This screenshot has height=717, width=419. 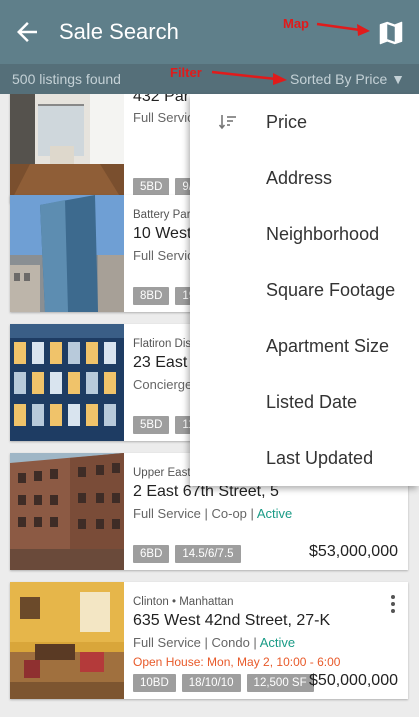 I want to click on listing-chips: 10BD 18/10/10 12,500 SF, so click(x=223, y=683).